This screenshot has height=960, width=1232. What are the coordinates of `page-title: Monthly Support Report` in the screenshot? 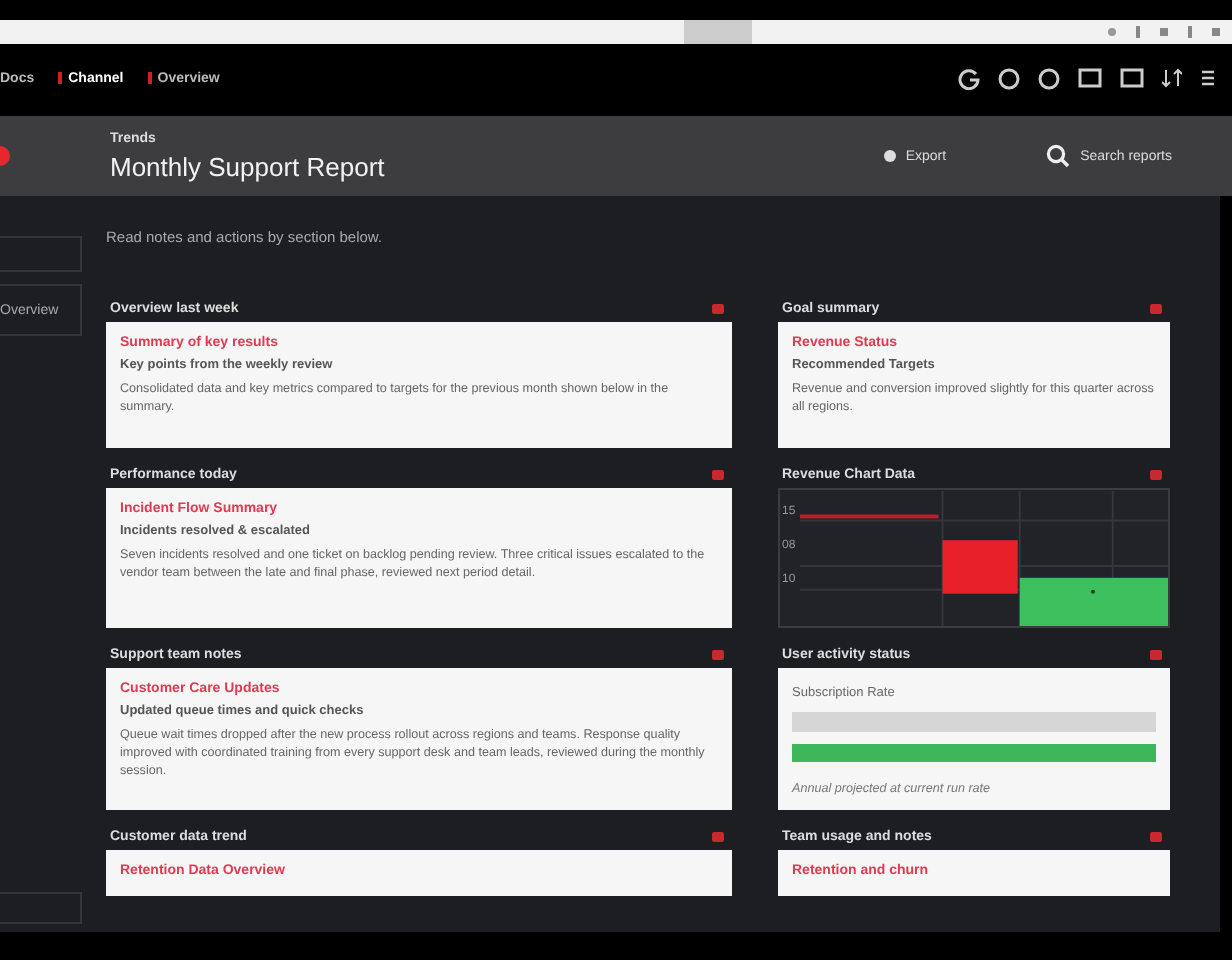 It's located at (248, 166).